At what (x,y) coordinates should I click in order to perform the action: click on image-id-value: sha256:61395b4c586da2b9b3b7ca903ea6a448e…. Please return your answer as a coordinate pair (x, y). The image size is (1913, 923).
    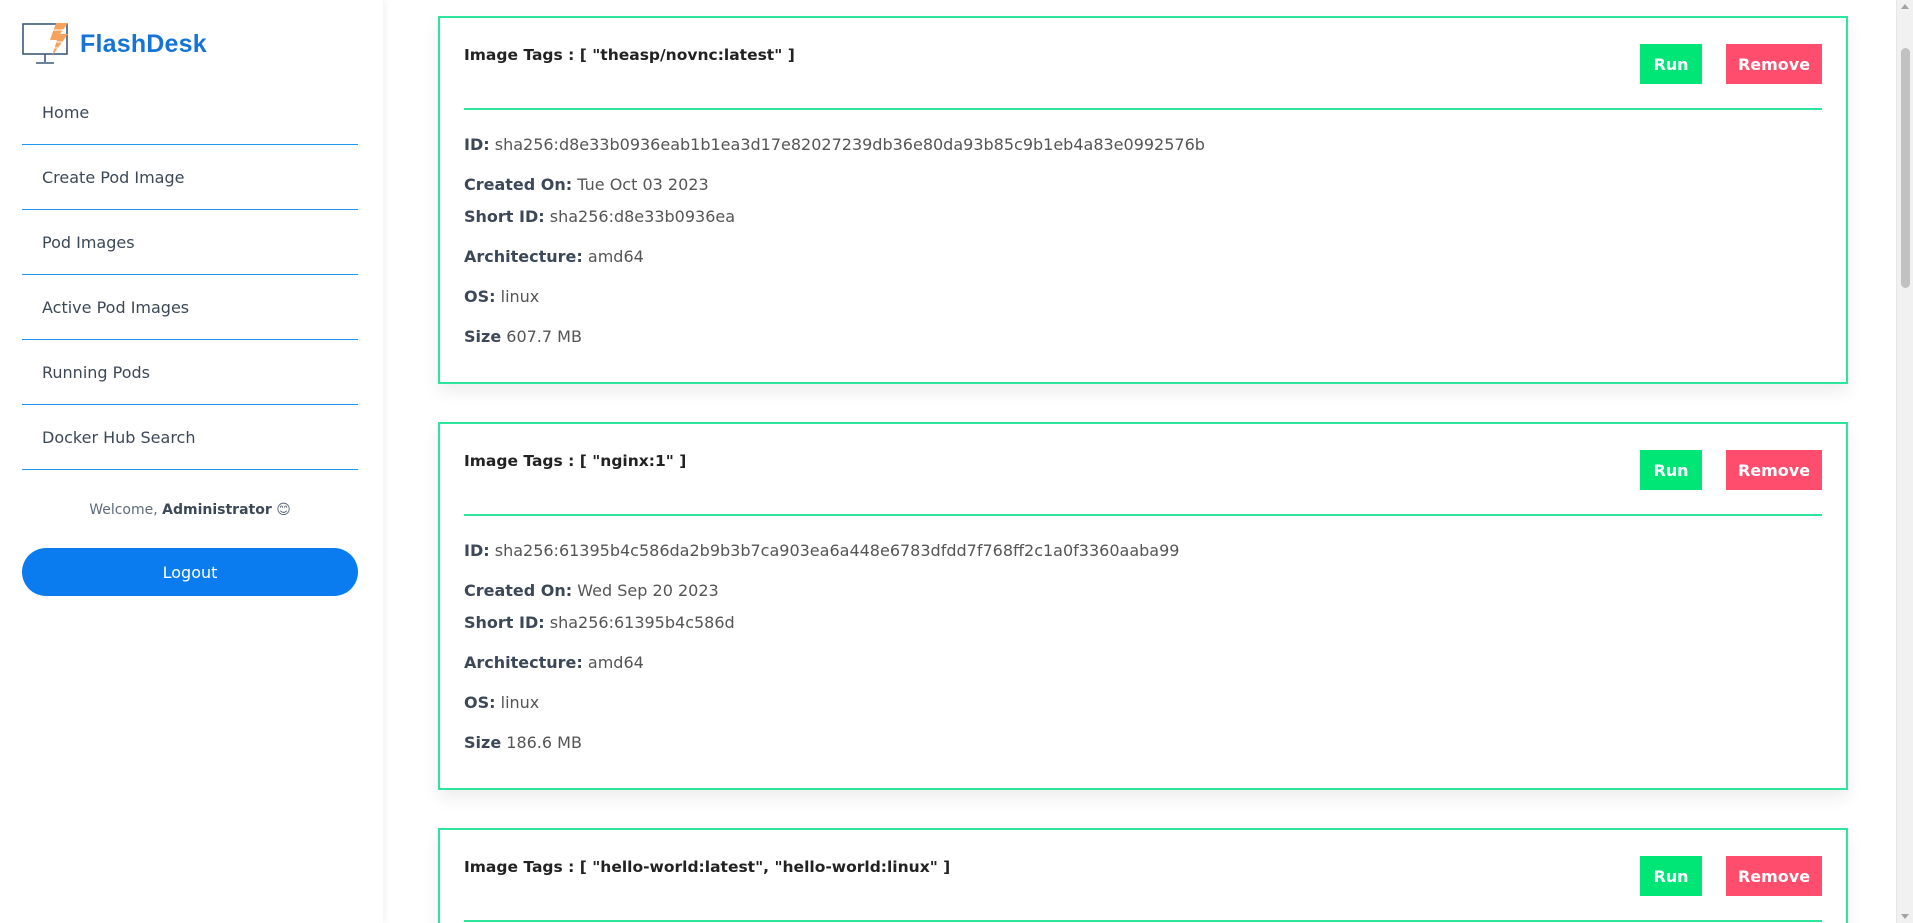
    Looking at the image, I should click on (837, 550).